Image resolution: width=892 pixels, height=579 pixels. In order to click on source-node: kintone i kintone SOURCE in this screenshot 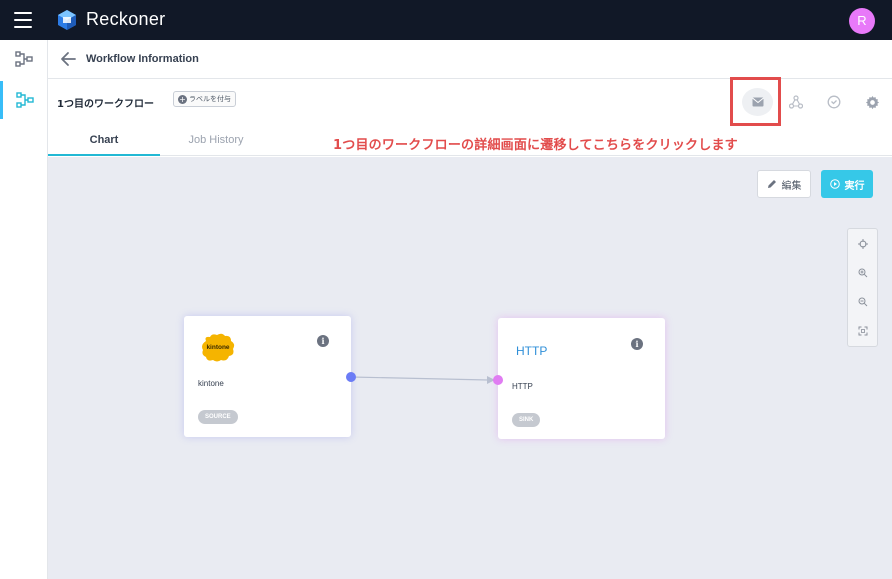, I will do `click(267, 376)`.